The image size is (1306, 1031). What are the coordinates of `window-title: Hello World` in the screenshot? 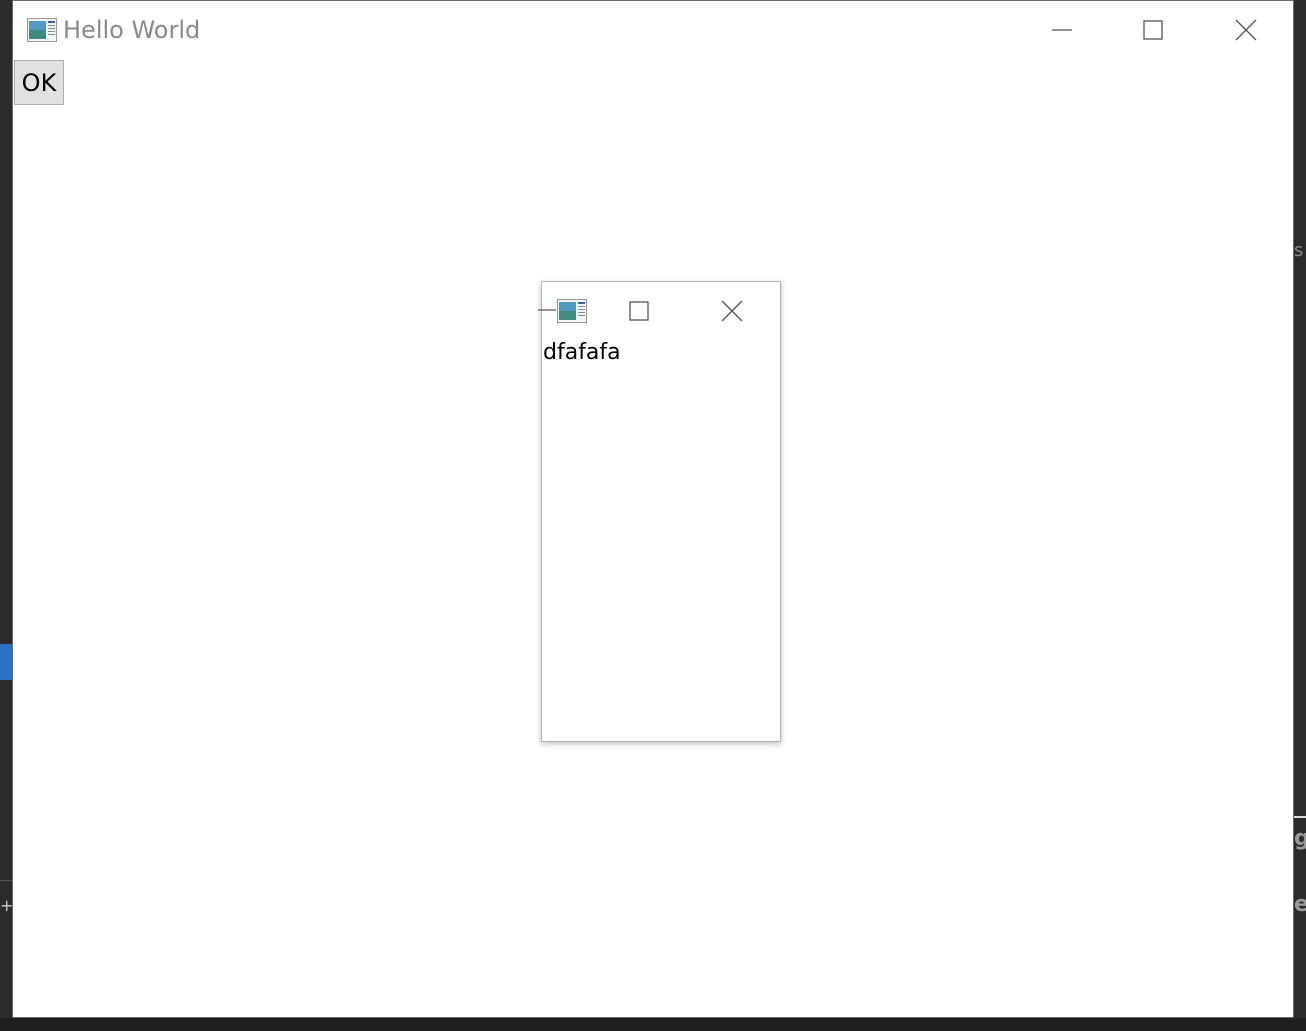 It's located at (132, 30).